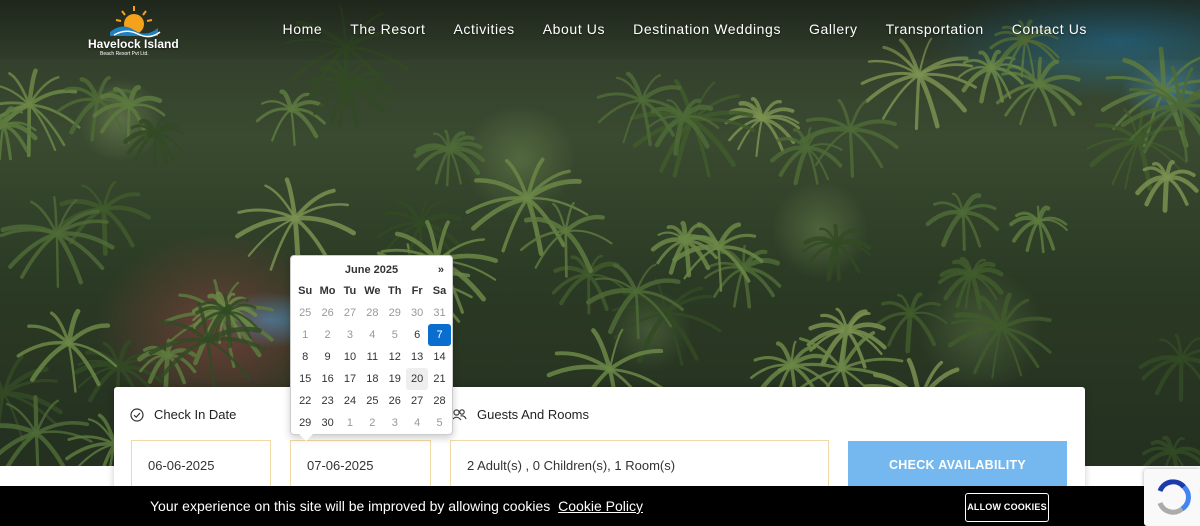 The image size is (1200, 526). Describe the element at coordinates (439, 357) in the screenshot. I see `datepicker-day: 14` at that location.